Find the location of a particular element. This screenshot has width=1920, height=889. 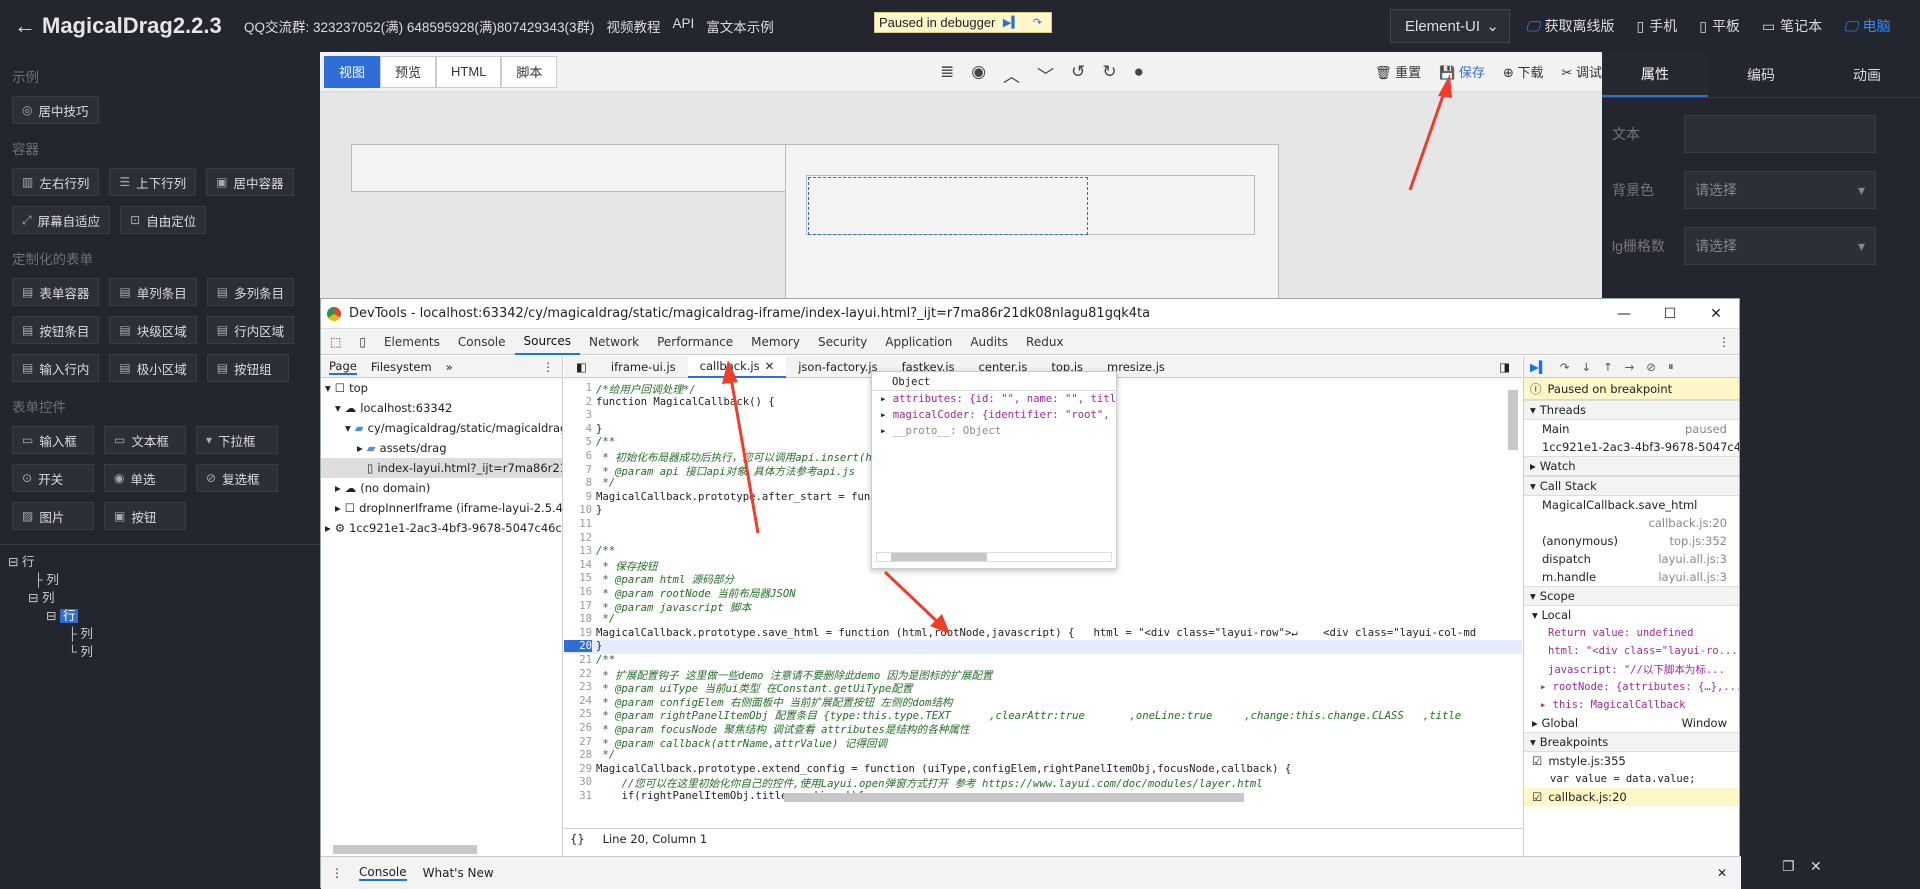

line-number: 21 is located at coordinates (578, 660).